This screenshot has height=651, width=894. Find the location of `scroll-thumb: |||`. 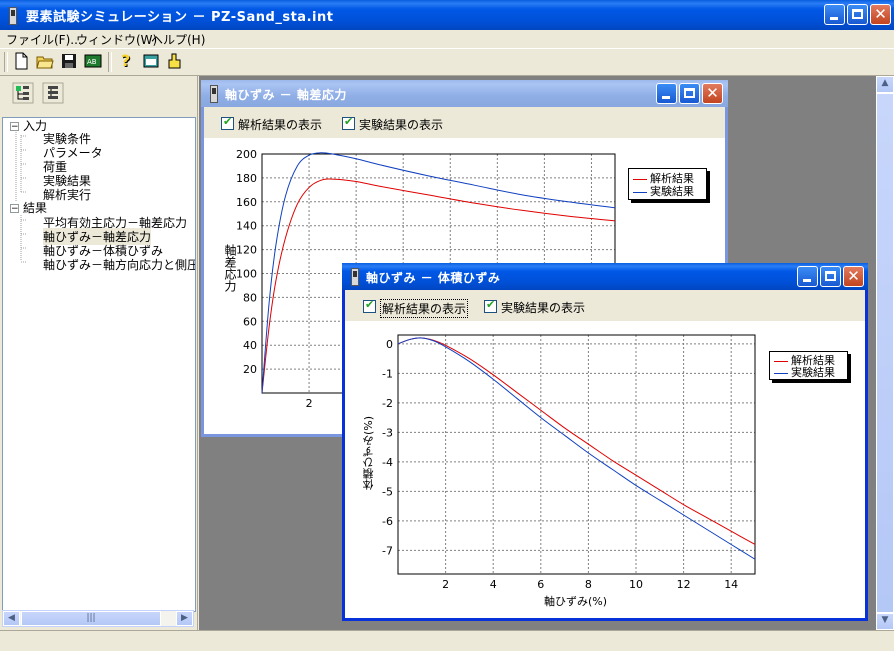

scroll-thumb: ||| is located at coordinates (91, 618).